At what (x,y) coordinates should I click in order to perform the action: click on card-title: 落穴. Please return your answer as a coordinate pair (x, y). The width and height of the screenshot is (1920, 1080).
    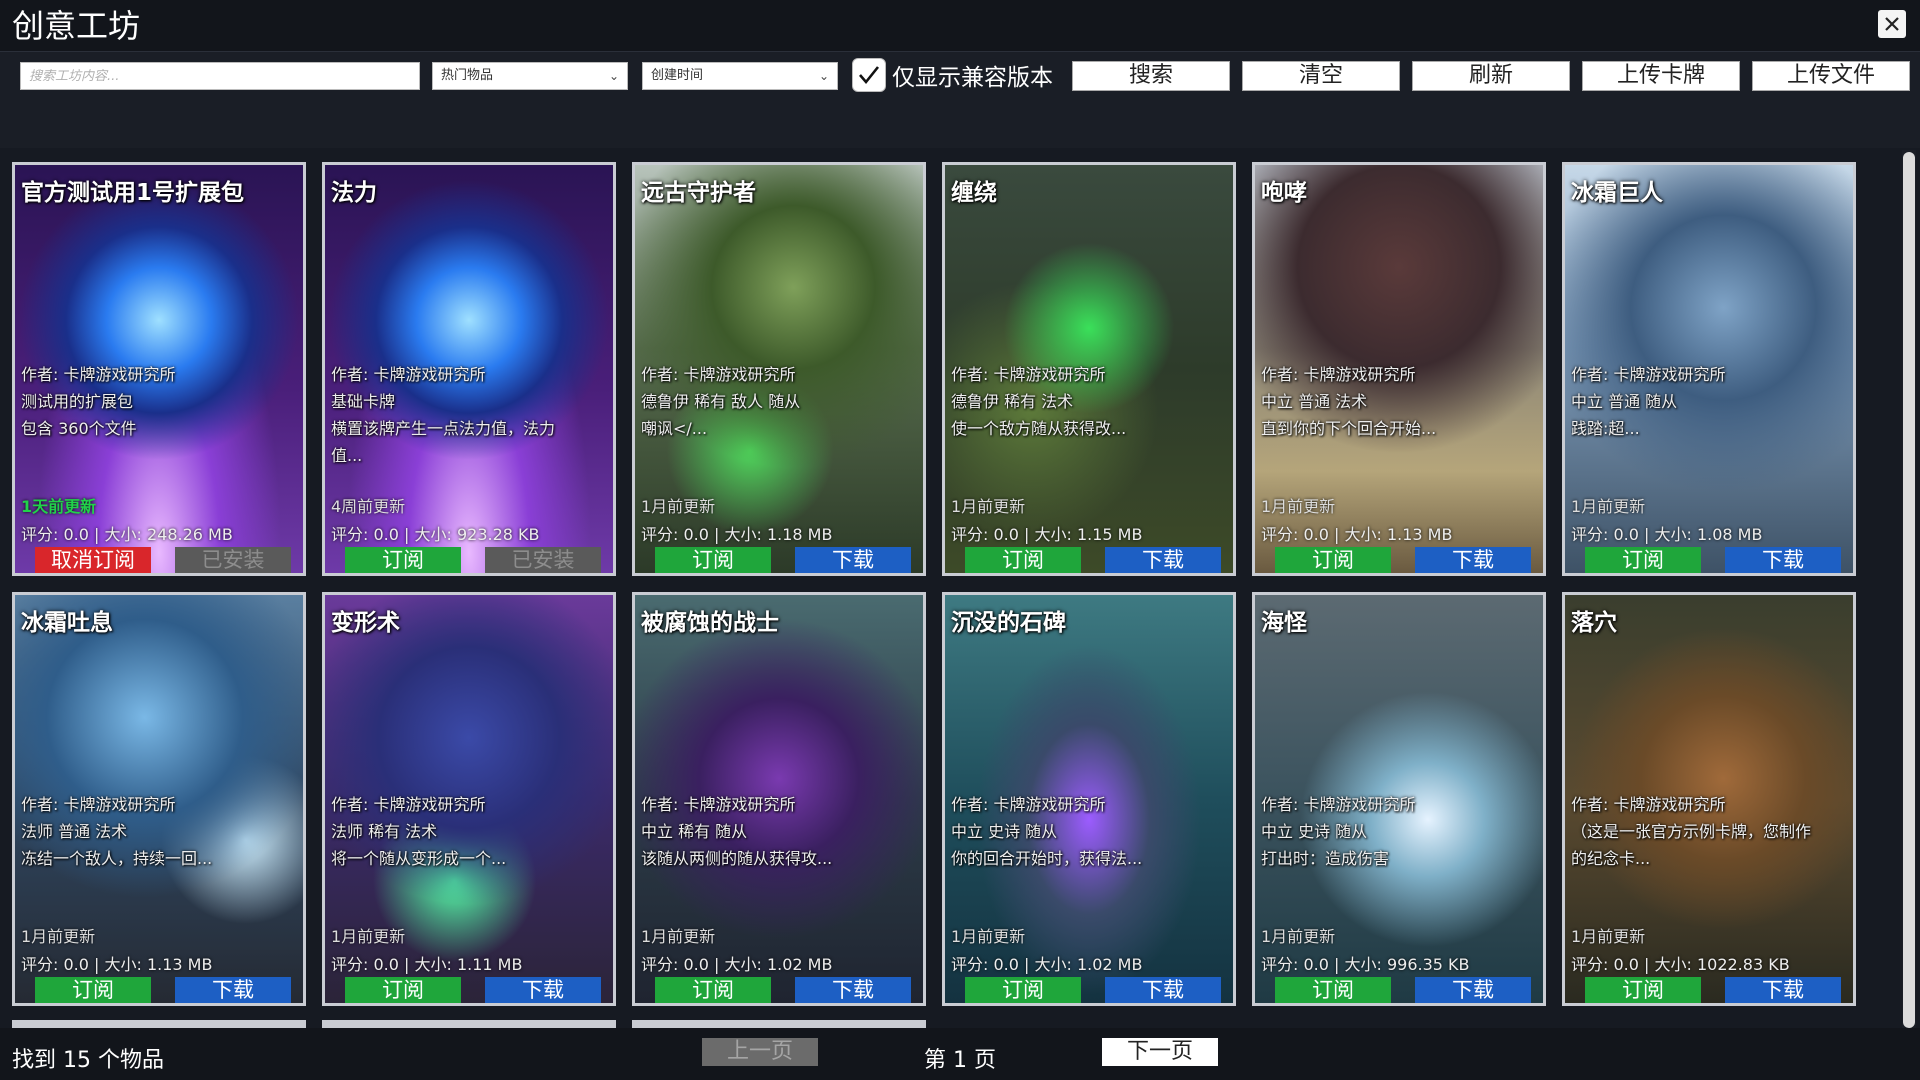
    Looking at the image, I should click on (1594, 623).